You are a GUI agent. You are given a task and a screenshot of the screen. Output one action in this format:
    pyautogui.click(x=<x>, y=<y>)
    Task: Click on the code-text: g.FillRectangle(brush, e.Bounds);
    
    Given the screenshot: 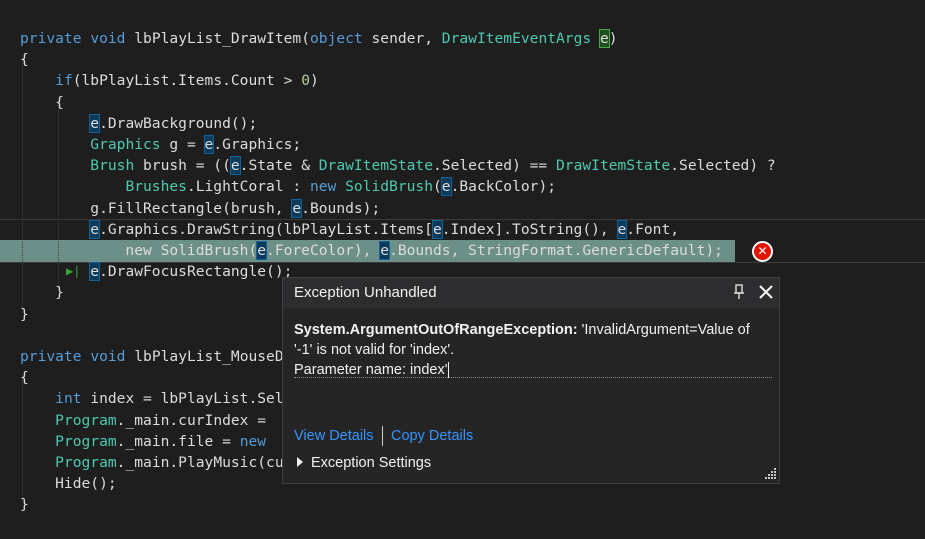 What is the action you would take?
    pyautogui.click(x=200, y=208)
    